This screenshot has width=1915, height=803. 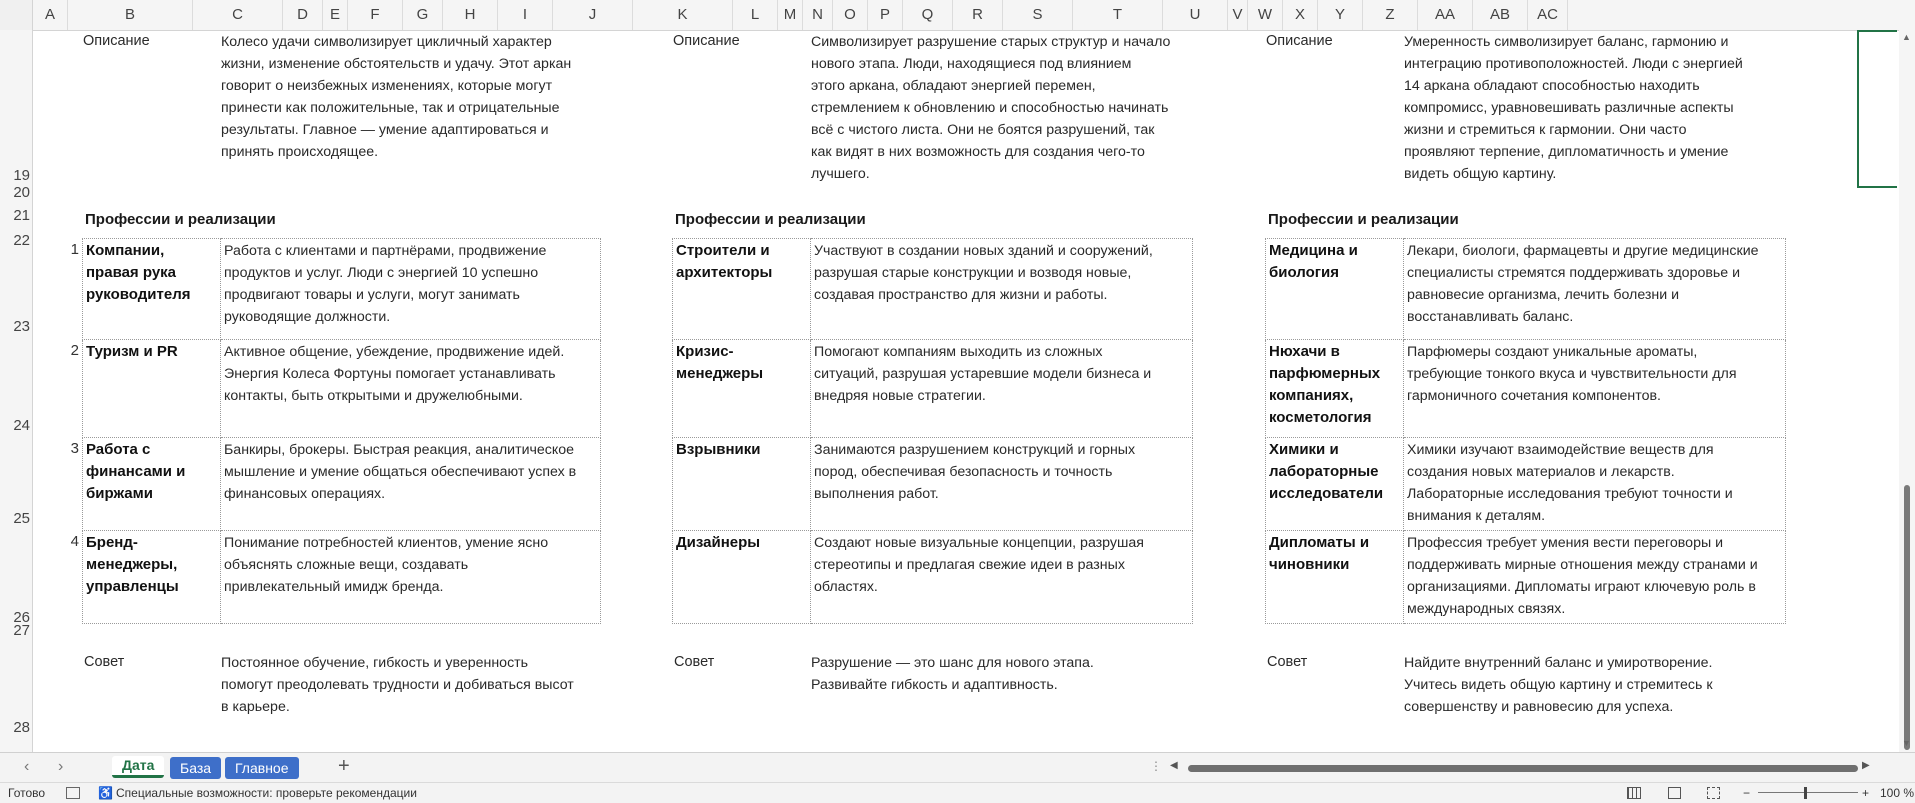 I want to click on column-header-z: Z, so click(x=1390, y=15).